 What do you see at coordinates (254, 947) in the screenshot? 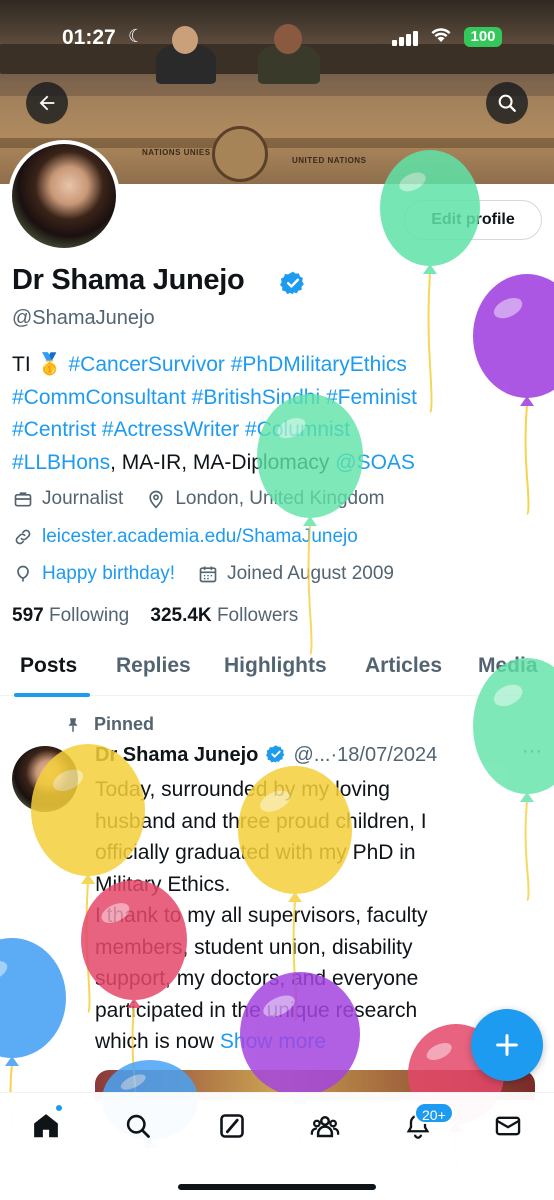
I see `post-text-line: members, student union, disability` at bounding box center [254, 947].